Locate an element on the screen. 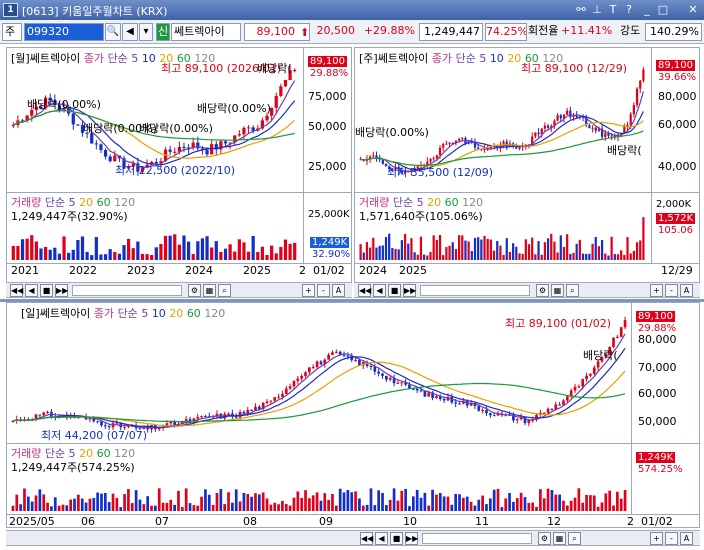 This screenshot has width=704, height=550. daily-zoom-out-button: - is located at coordinates (671, 538).